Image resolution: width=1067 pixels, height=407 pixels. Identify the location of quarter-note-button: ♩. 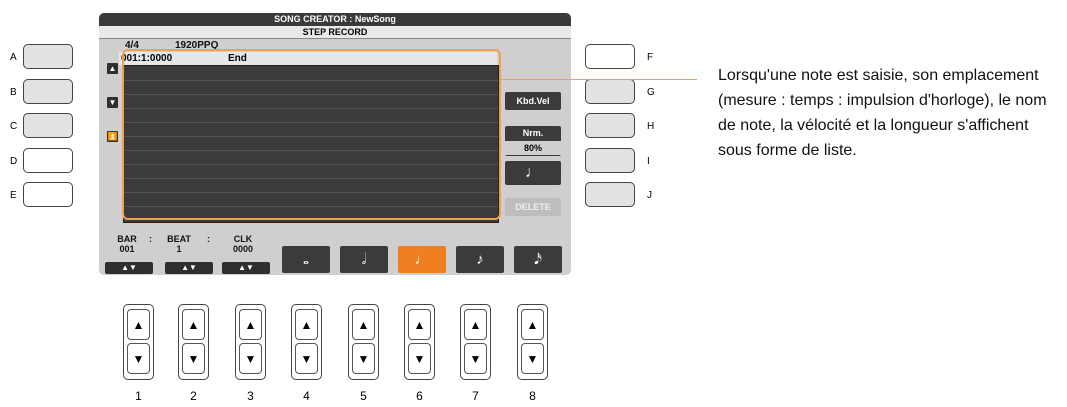
(422, 259).